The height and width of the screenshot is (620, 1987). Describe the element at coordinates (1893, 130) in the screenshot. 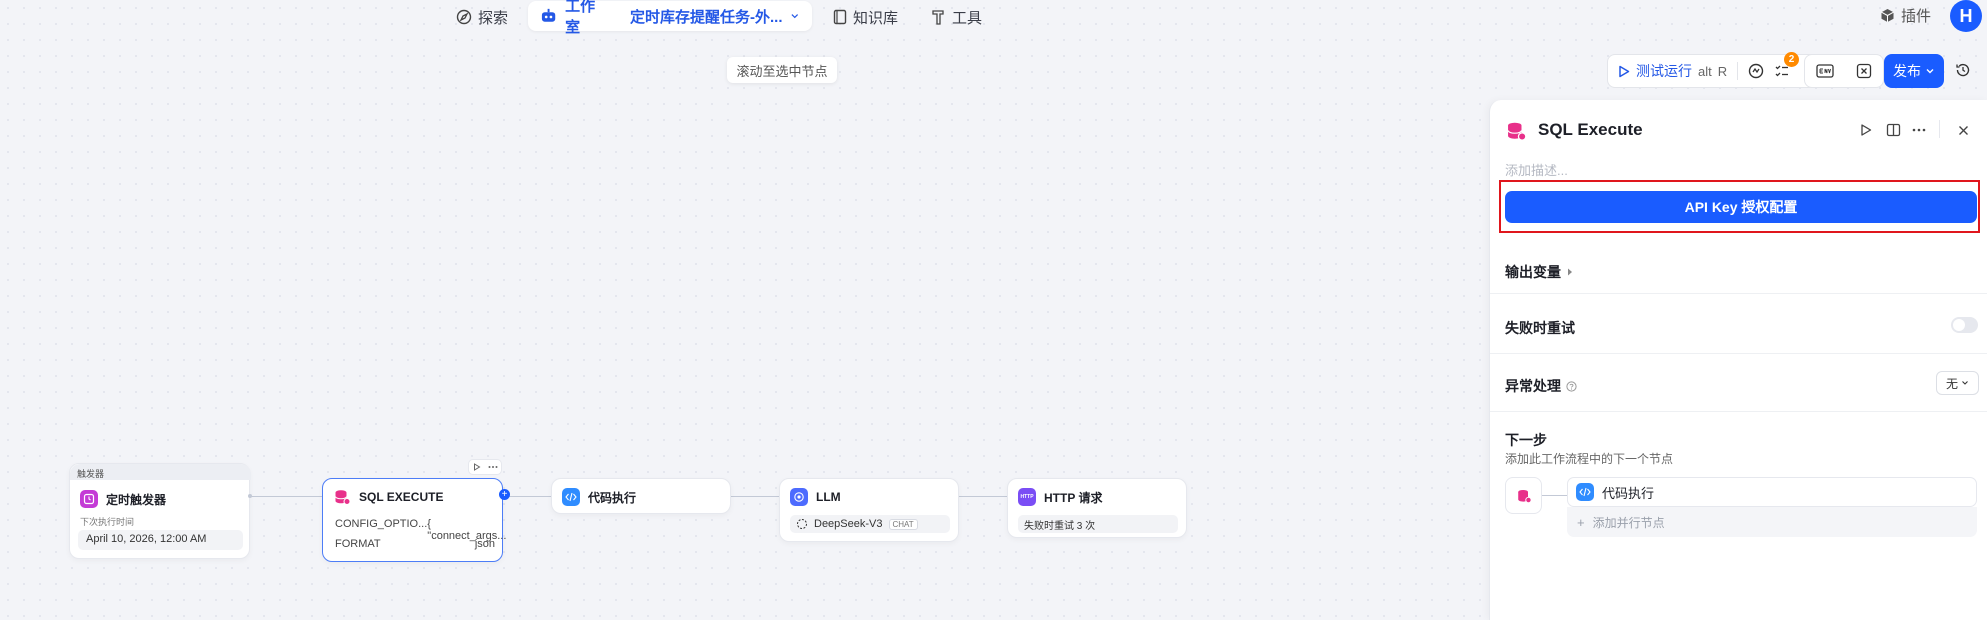

I see `split-view-icon` at that location.